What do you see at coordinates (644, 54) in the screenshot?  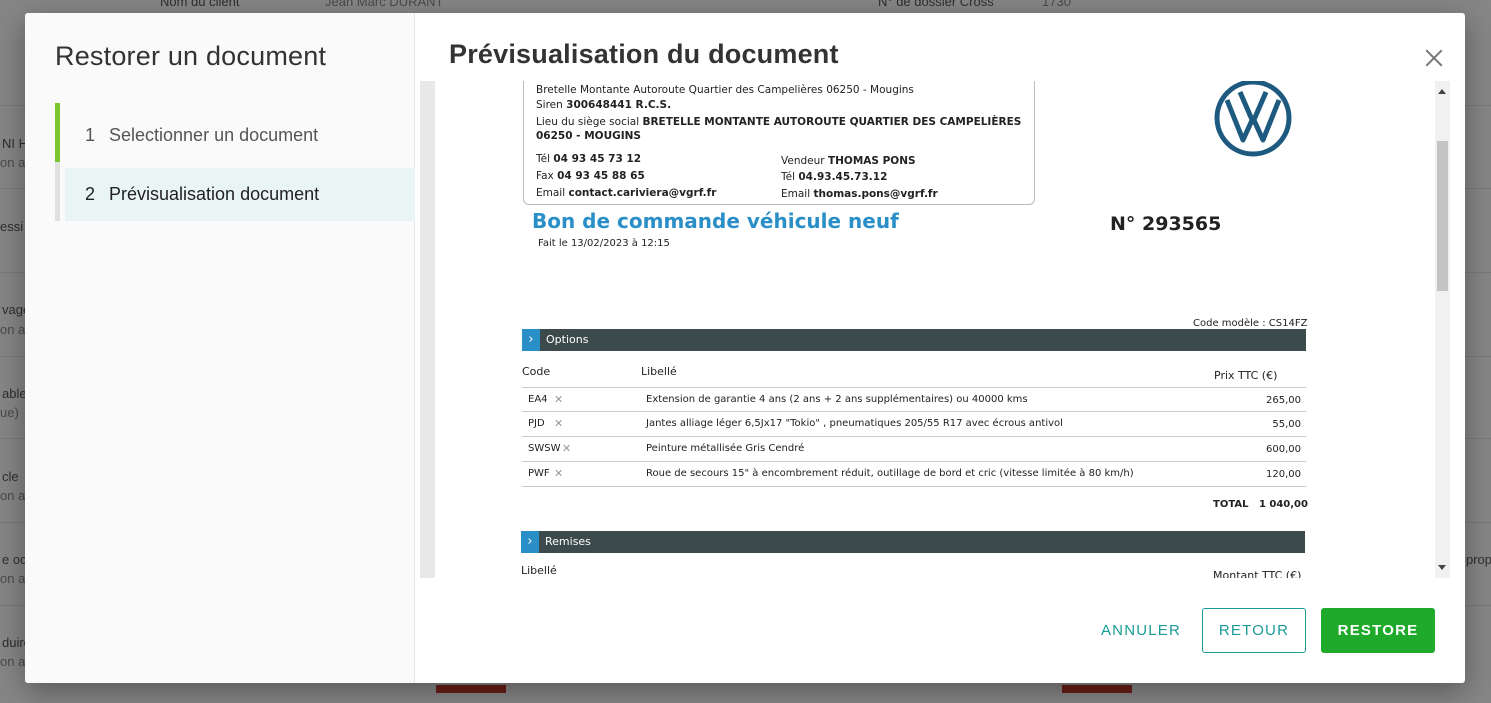 I see `preview-title: Prévisualisation du document` at bounding box center [644, 54].